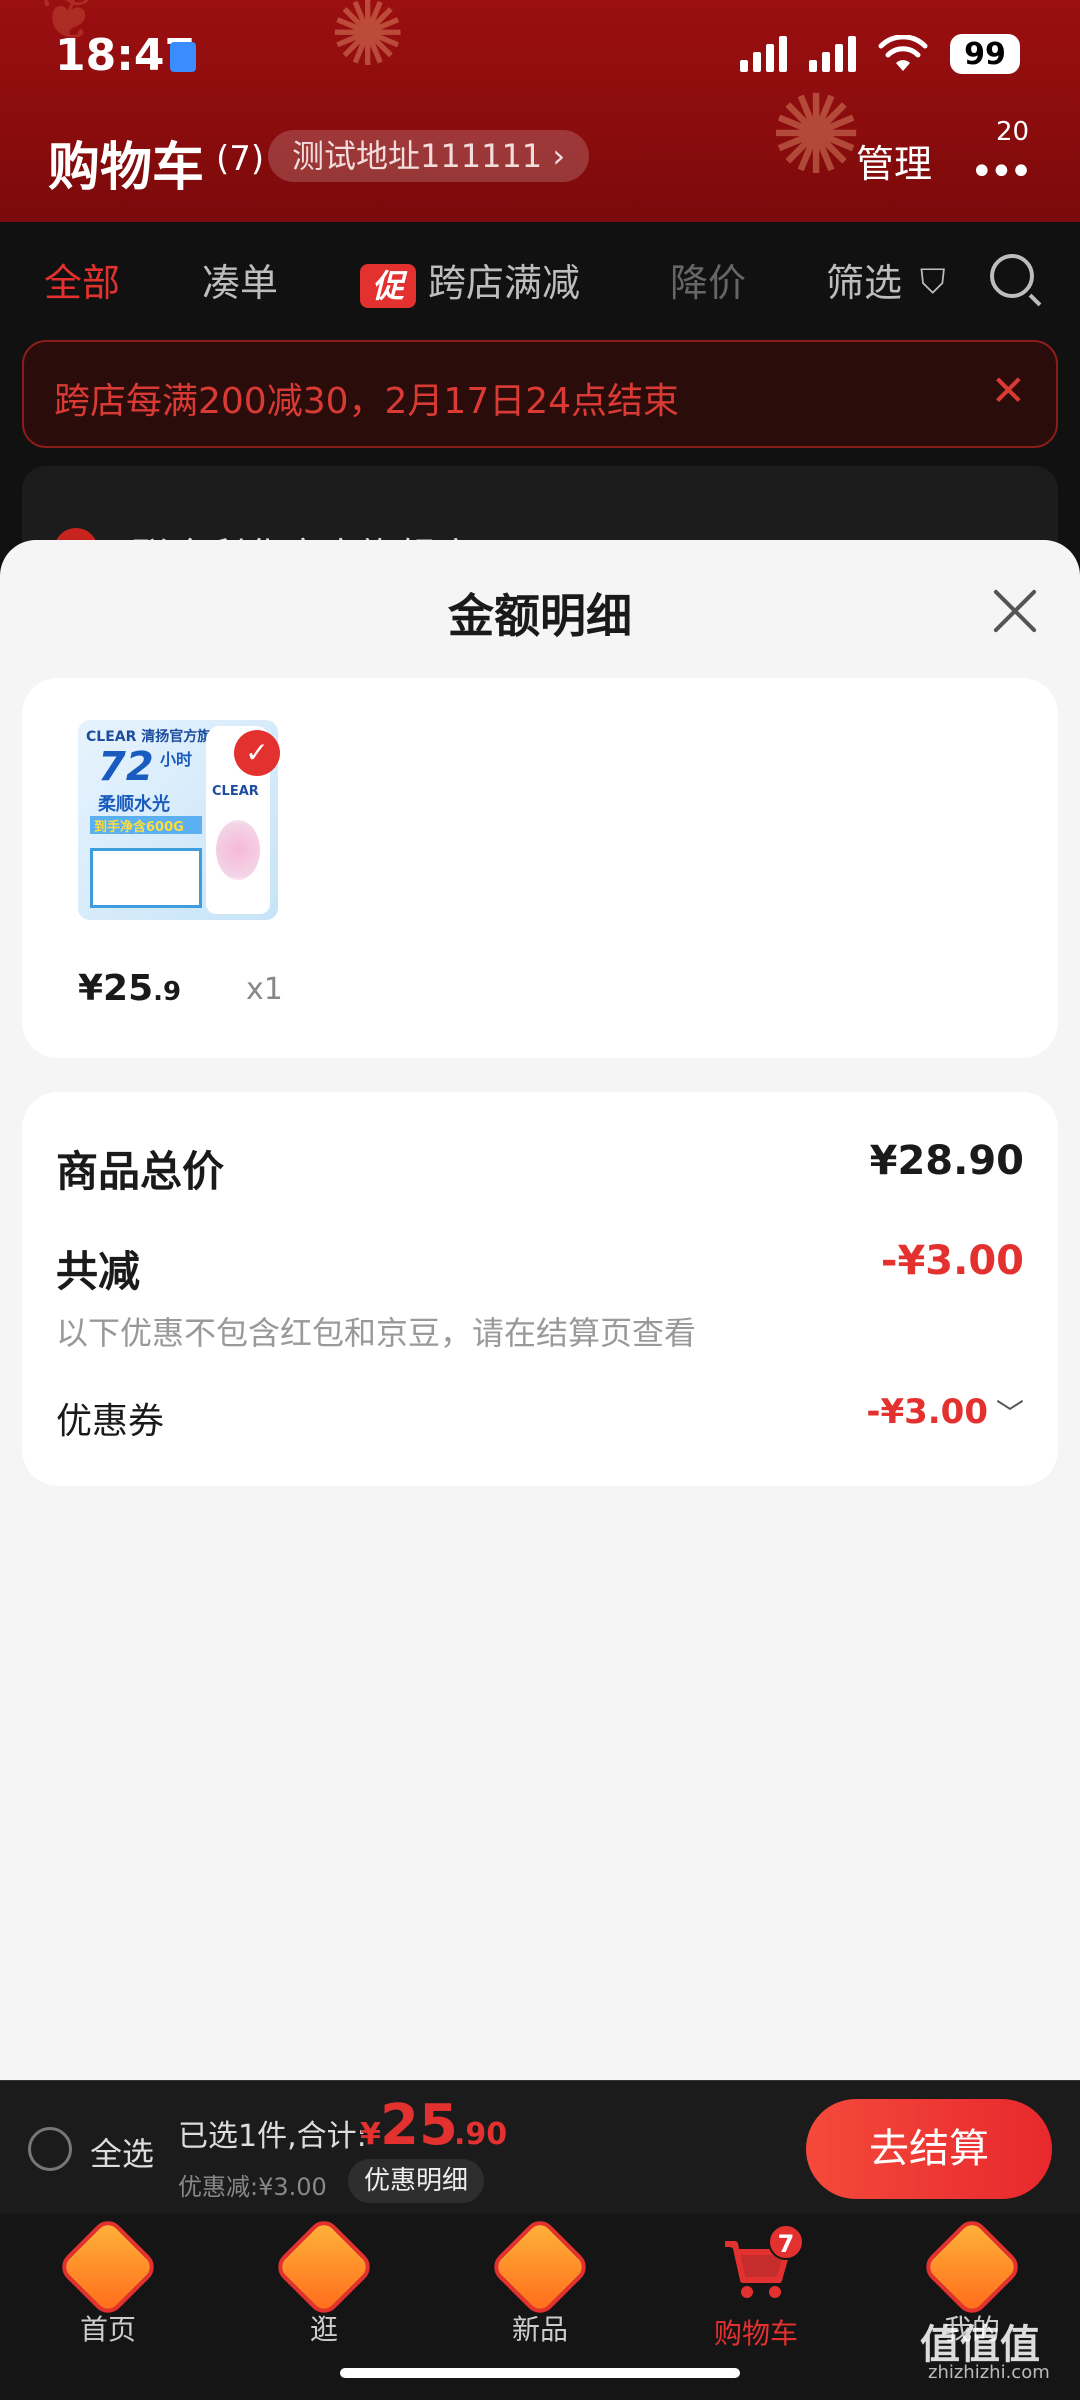 The height and width of the screenshot is (2400, 1080). What do you see at coordinates (376, 1333) in the screenshot?
I see `discount-note: 以下优惠不包含红包和京豆，请在结算页查看` at bounding box center [376, 1333].